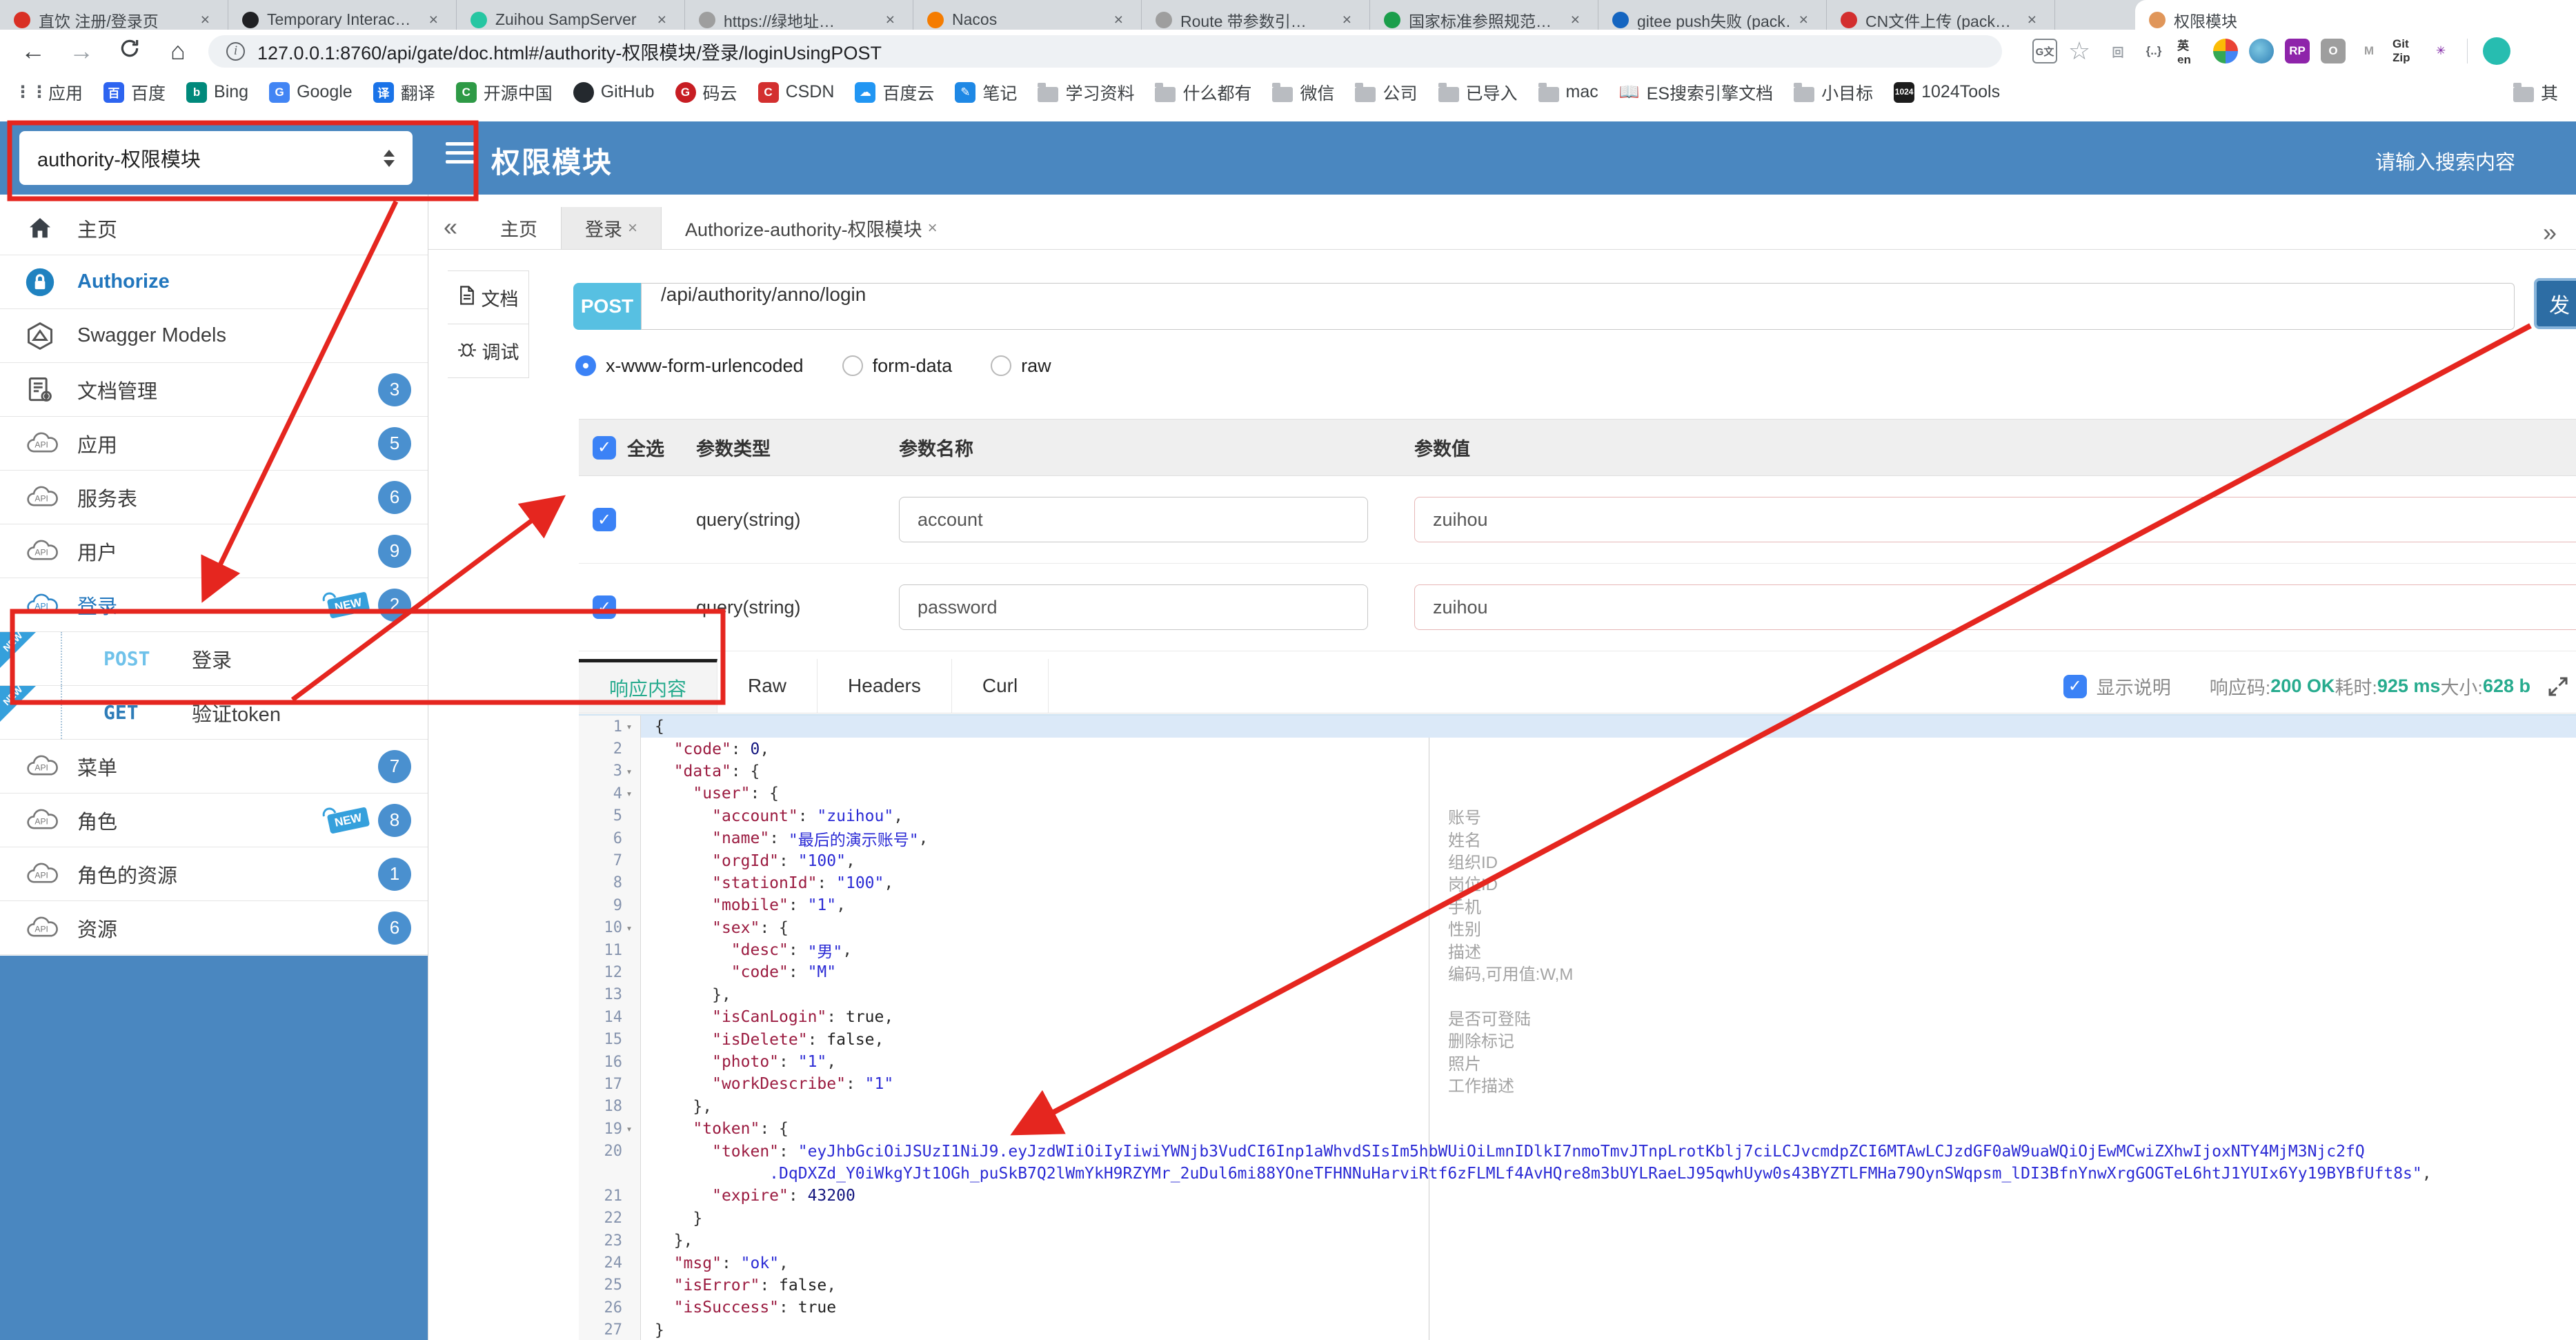 This screenshot has width=2576, height=1340. Describe the element at coordinates (2559, 230) in the screenshot. I see `more-tabs-icon: »` at that location.